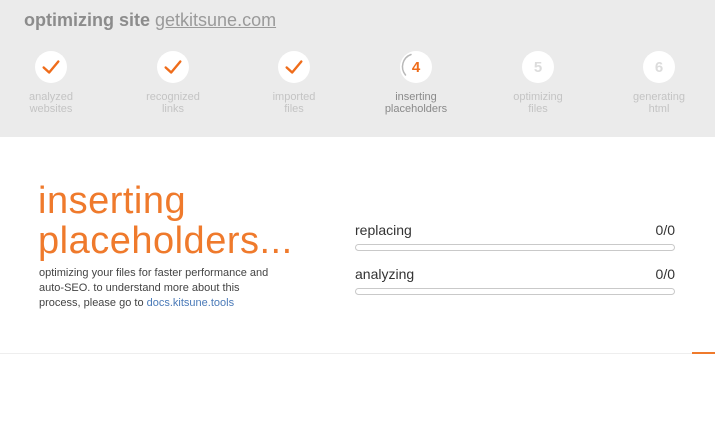 The image size is (715, 447). Describe the element at coordinates (294, 103) in the screenshot. I see `step-label: imported files` at that location.